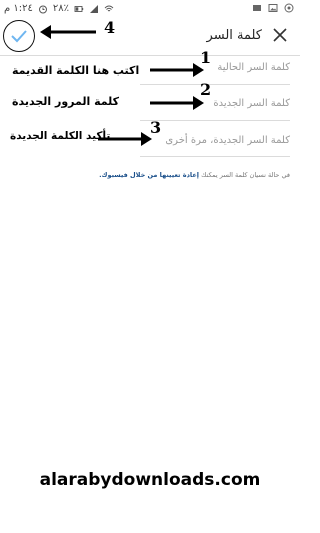 This screenshot has height=533, width=320. I want to click on image-icon, so click(273, 8).